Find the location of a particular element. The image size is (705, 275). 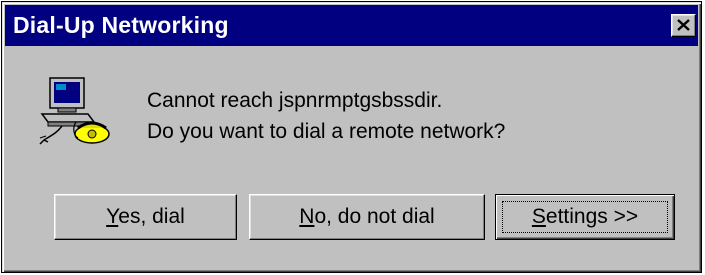

yes-dial-label: Yes, dial is located at coordinates (145, 217).